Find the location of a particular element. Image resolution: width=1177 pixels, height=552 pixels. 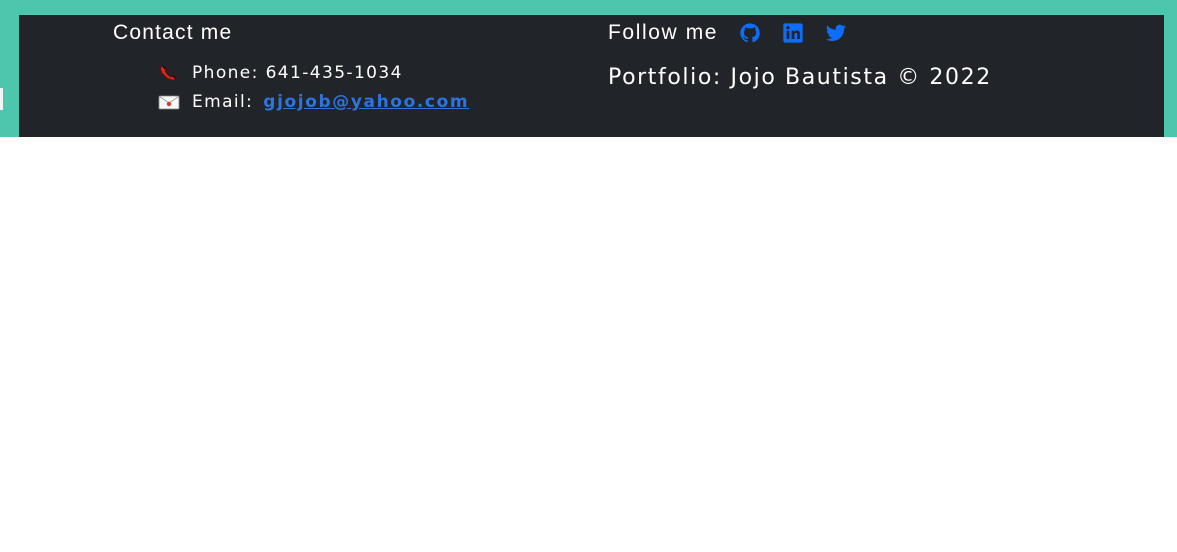

follow-row: Follow me is located at coordinates (727, 33).